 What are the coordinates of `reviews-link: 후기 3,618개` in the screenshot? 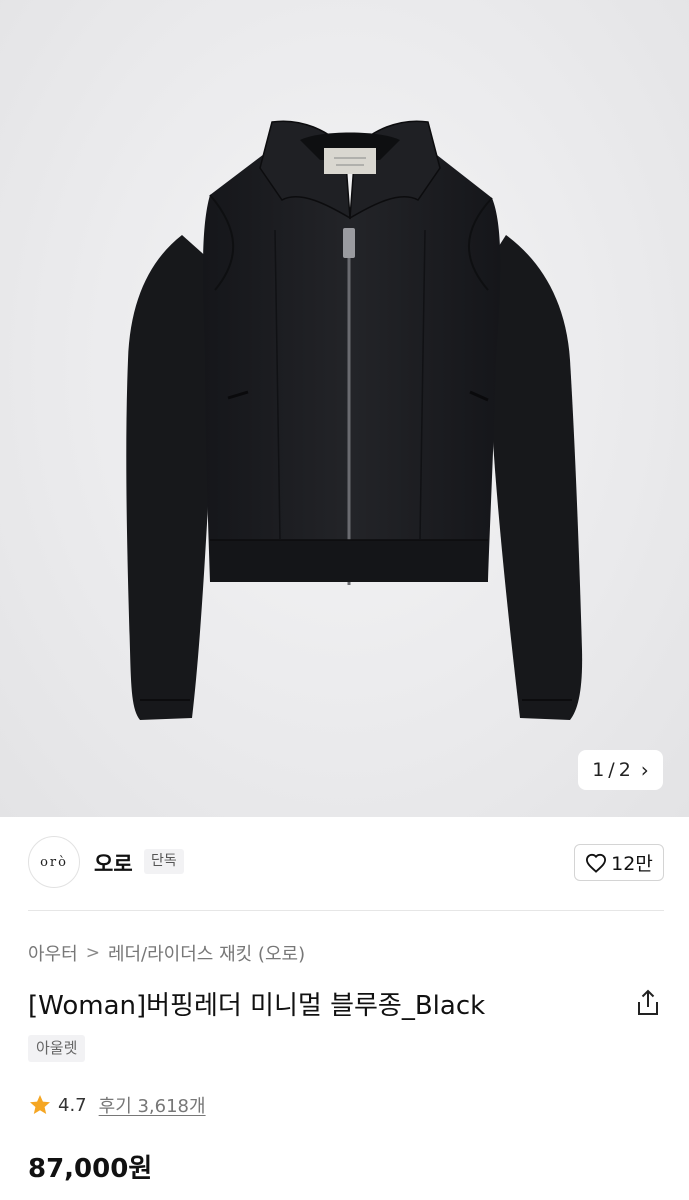 It's located at (152, 1105).